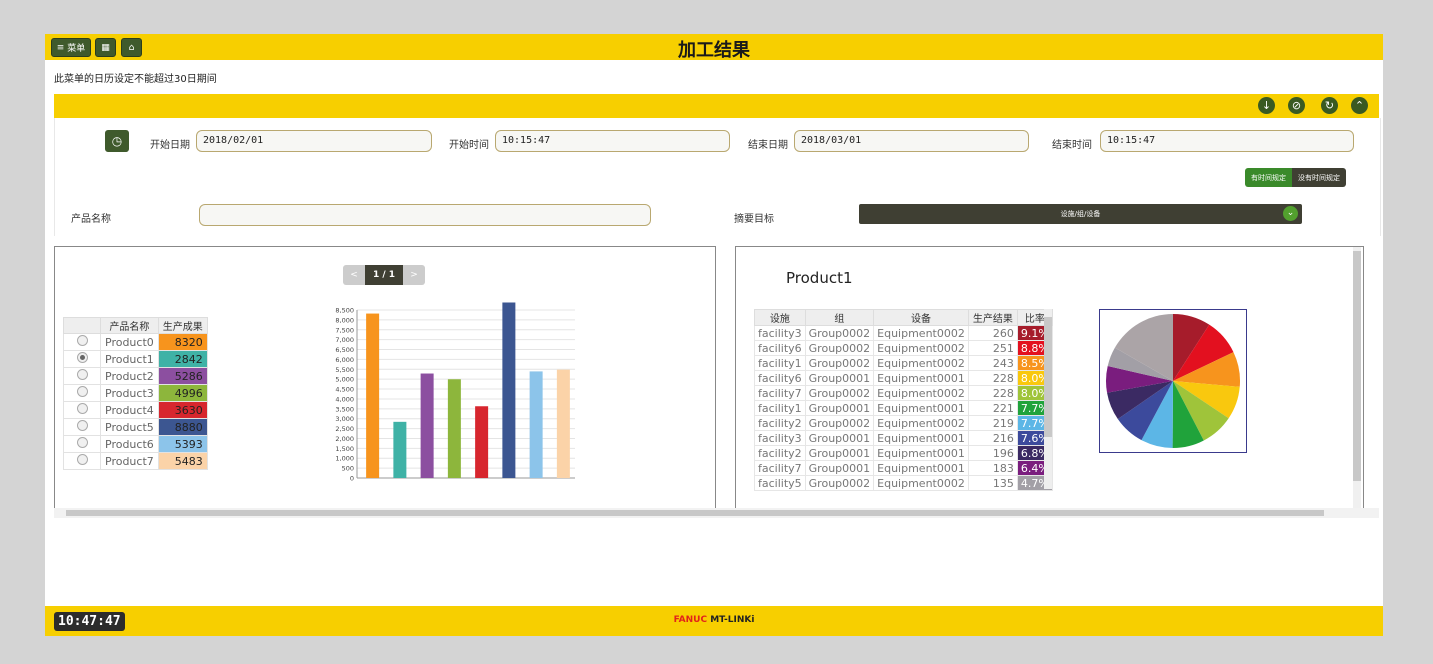  What do you see at coordinates (400, 449) in the screenshot?
I see `bar-product1` at bounding box center [400, 449].